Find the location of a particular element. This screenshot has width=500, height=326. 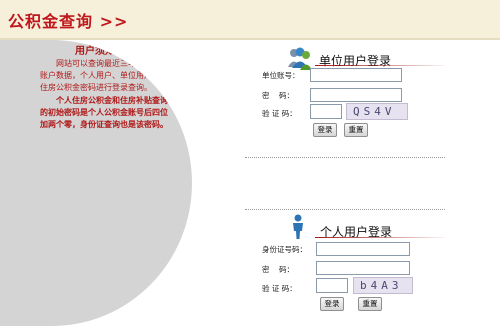

personal-reset-button: 重置 is located at coordinates (370, 304).